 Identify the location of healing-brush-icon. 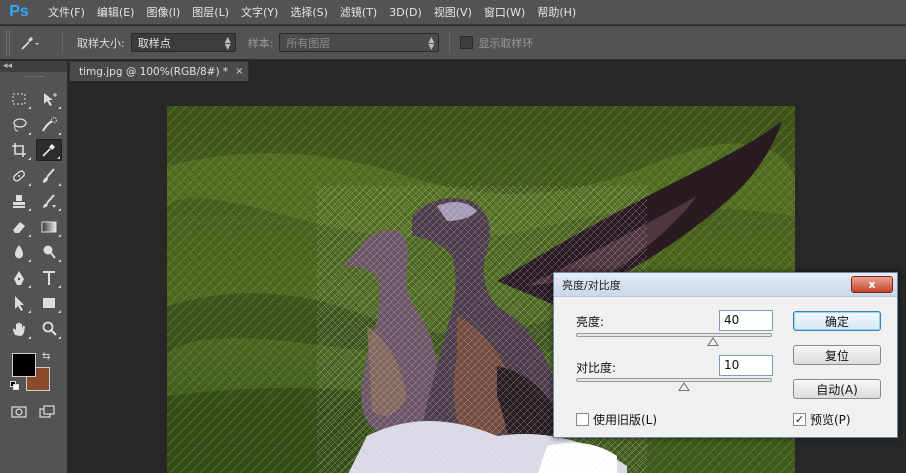
(19, 175).